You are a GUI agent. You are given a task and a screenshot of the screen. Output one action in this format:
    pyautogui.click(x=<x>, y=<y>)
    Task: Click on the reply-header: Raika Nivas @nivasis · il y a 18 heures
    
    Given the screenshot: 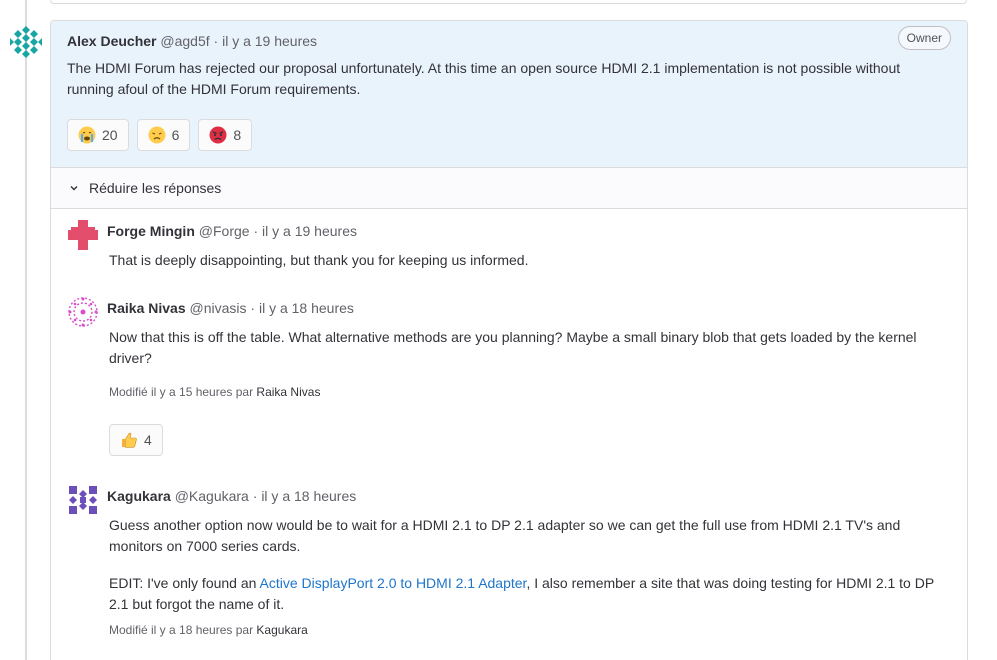 What is the action you would take?
    pyautogui.click(x=230, y=308)
    